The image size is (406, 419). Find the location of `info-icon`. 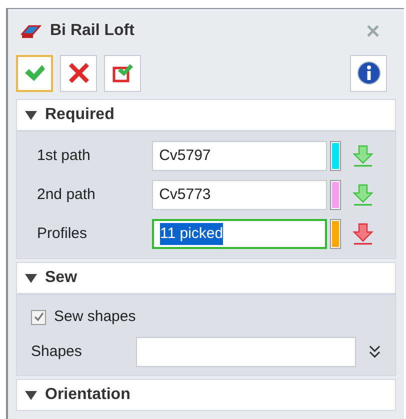

info-icon is located at coordinates (368, 73).